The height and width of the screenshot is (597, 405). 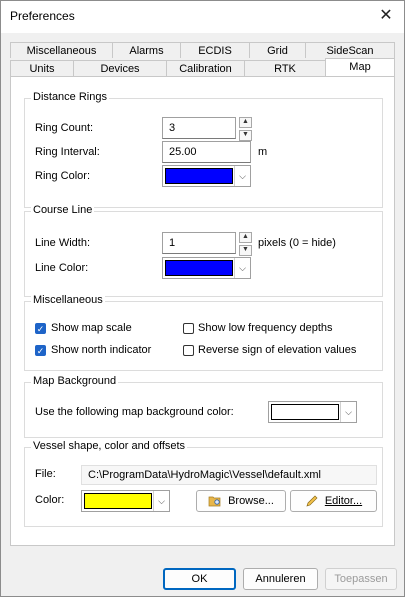 What do you see at coordinates (64, 128) in the screenshot?
I see `ring-count-label: Ring Count:` at bounding box center [64, 128].